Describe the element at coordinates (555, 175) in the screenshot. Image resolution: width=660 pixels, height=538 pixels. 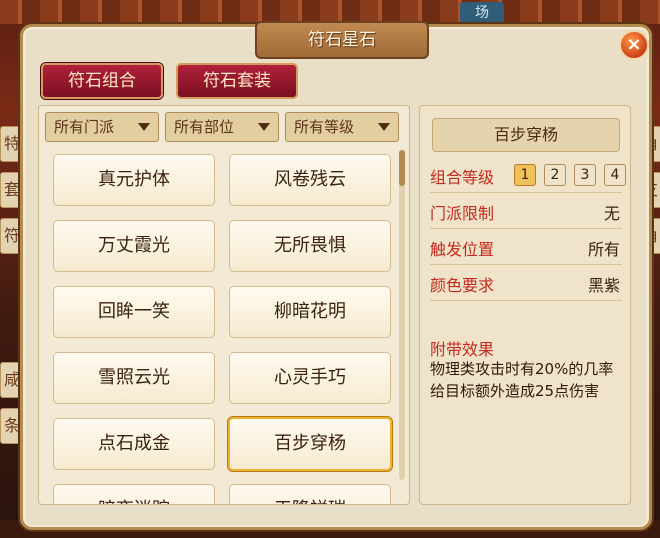
I see `level-button-2: 2` at that location.